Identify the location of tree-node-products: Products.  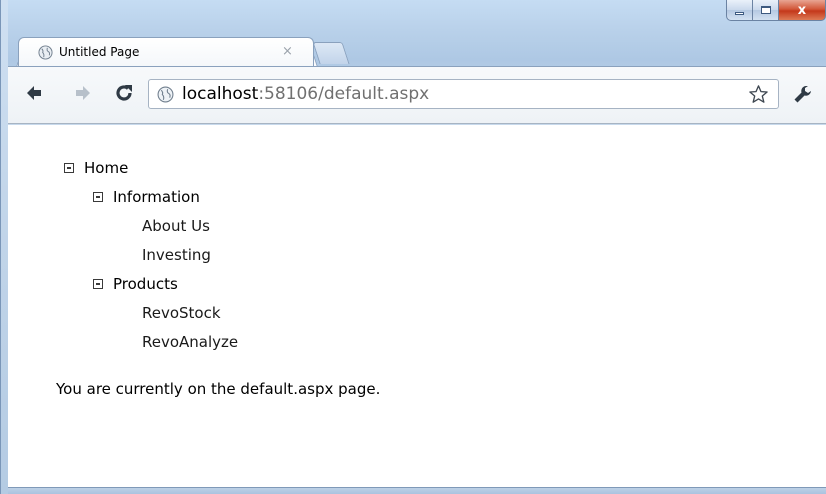
(145, 284).